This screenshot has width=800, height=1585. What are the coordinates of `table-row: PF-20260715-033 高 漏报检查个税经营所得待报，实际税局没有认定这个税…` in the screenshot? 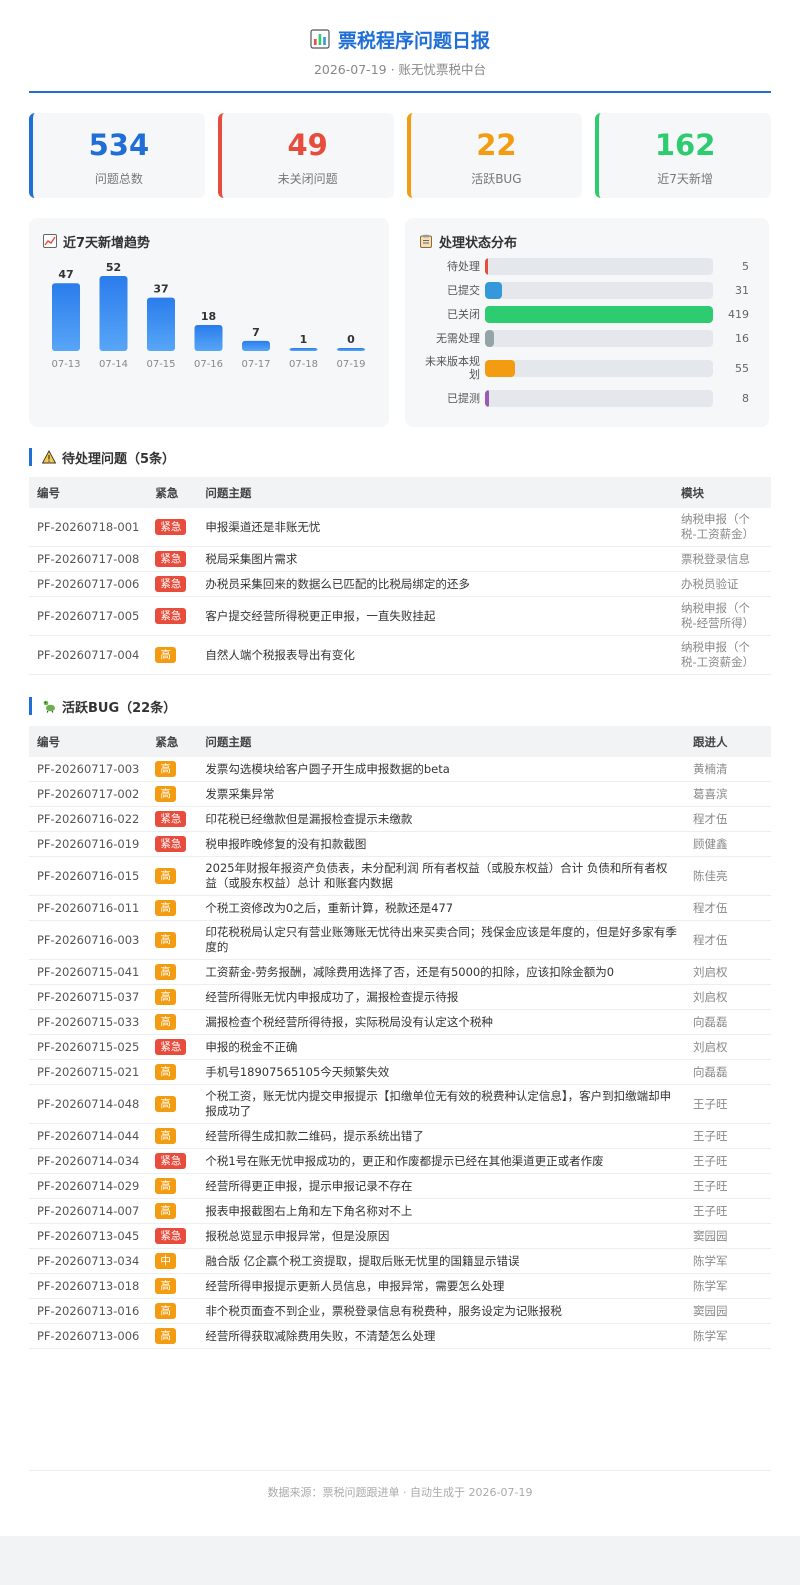 It's located at (400, 1022).